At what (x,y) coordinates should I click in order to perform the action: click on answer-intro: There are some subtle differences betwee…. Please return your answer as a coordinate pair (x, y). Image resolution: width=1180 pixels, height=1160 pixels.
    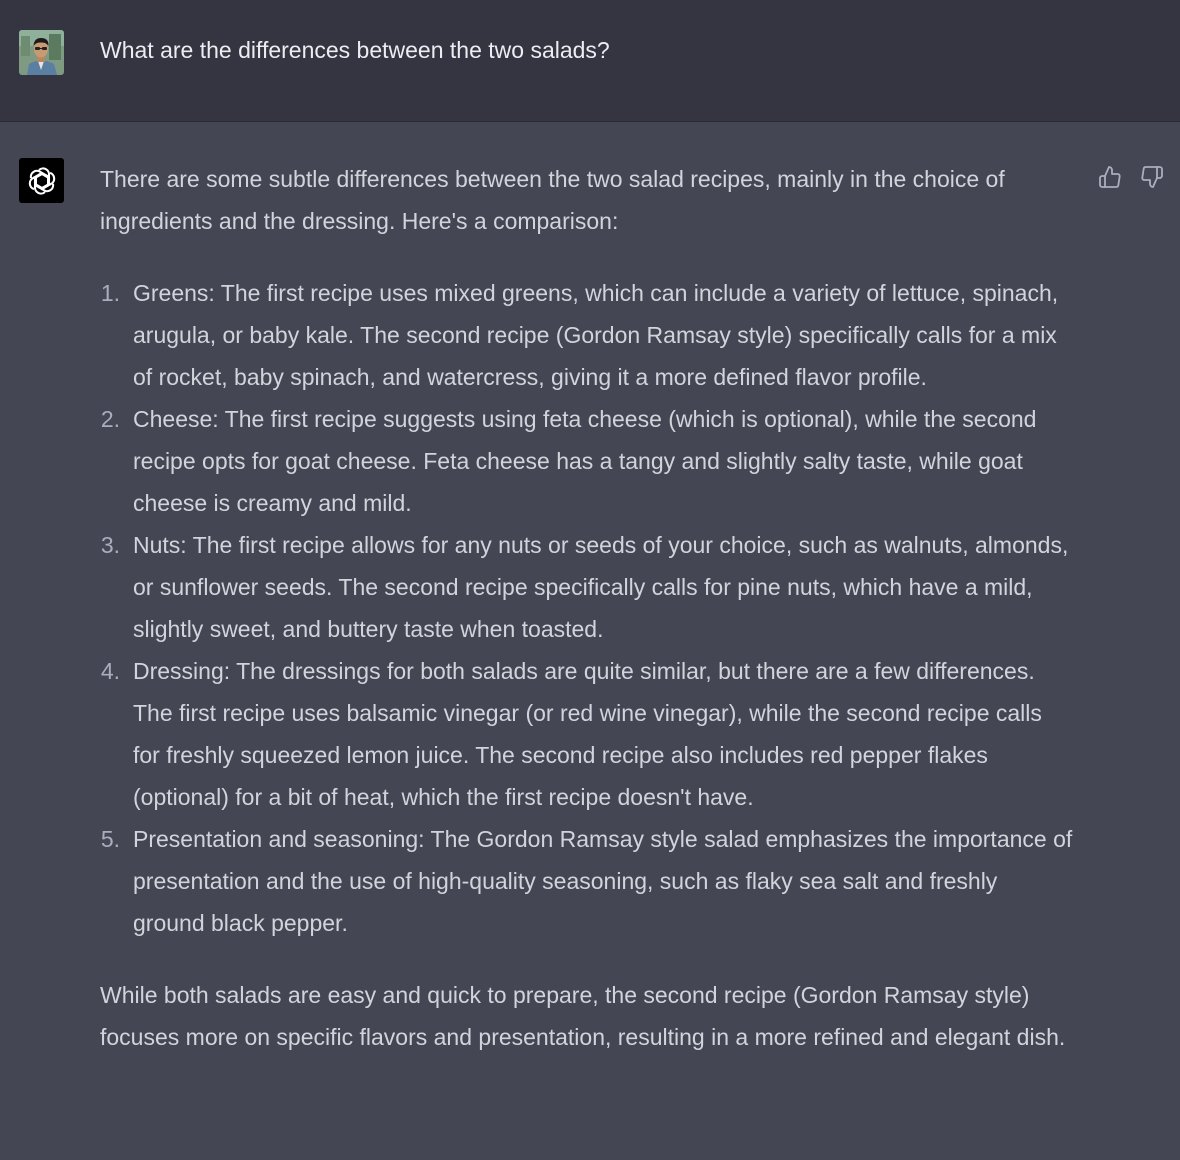
    Looking at the image, I should click on (552, 200).